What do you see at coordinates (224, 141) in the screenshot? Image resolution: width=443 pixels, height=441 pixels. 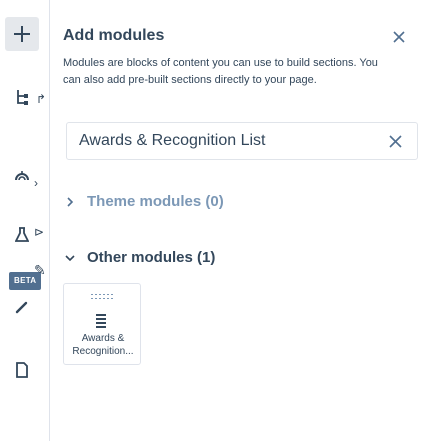 I see `search-input` at bounding box center [224, 141].